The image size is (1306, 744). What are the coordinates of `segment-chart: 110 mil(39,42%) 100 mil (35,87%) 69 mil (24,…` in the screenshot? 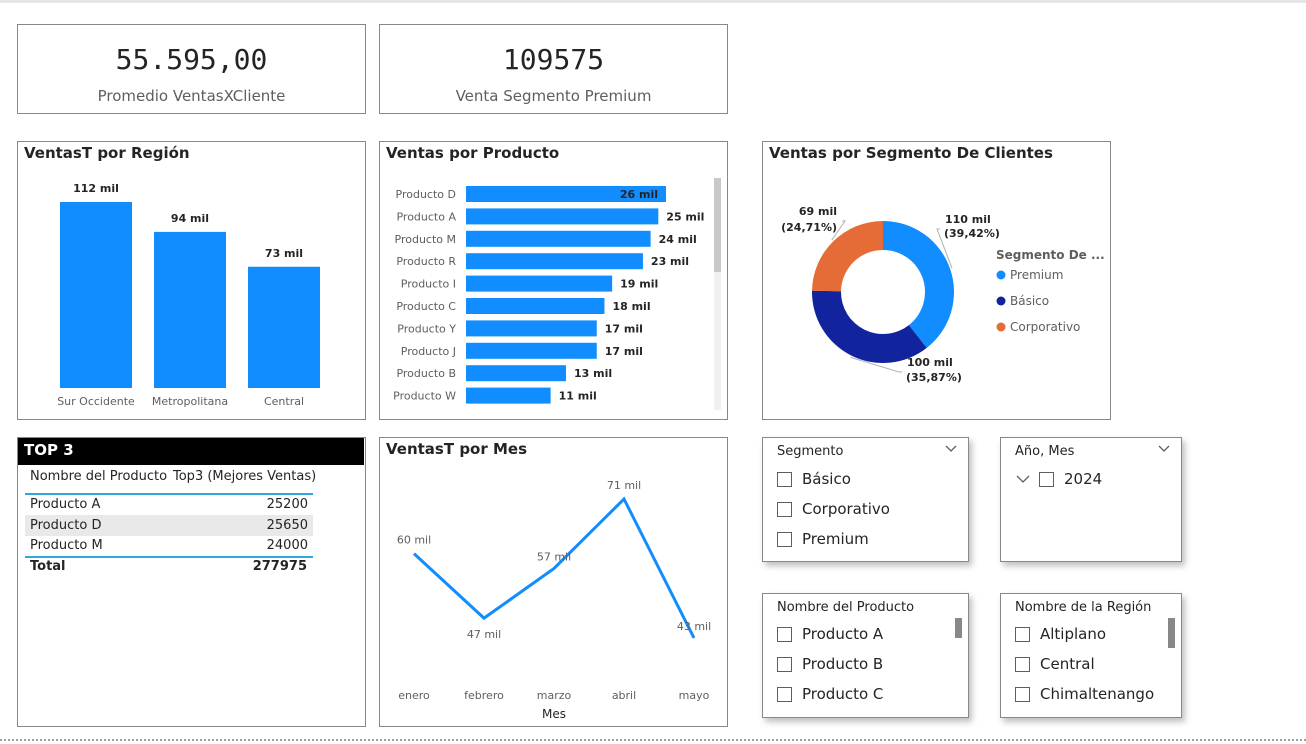 It's located at (943, 294).